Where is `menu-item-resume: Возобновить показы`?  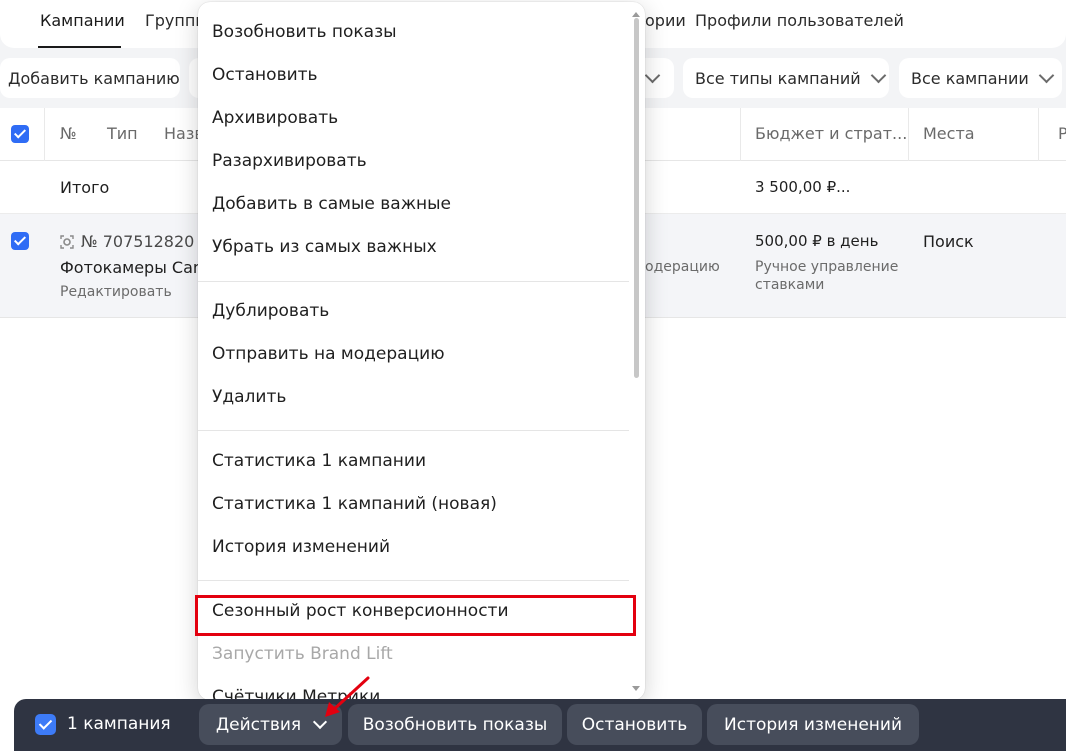
menu-item-resume: Возобновить показы is located at coordinates (304, 32).